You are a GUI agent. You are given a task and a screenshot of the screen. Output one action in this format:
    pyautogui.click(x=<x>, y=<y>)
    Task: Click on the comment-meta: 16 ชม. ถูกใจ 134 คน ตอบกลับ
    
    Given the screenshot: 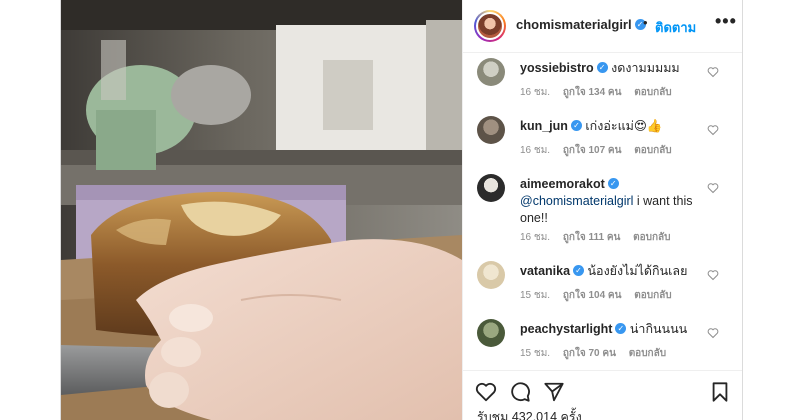 What is the action you would take?
    pyautogui.click(x=601, y=92)
    